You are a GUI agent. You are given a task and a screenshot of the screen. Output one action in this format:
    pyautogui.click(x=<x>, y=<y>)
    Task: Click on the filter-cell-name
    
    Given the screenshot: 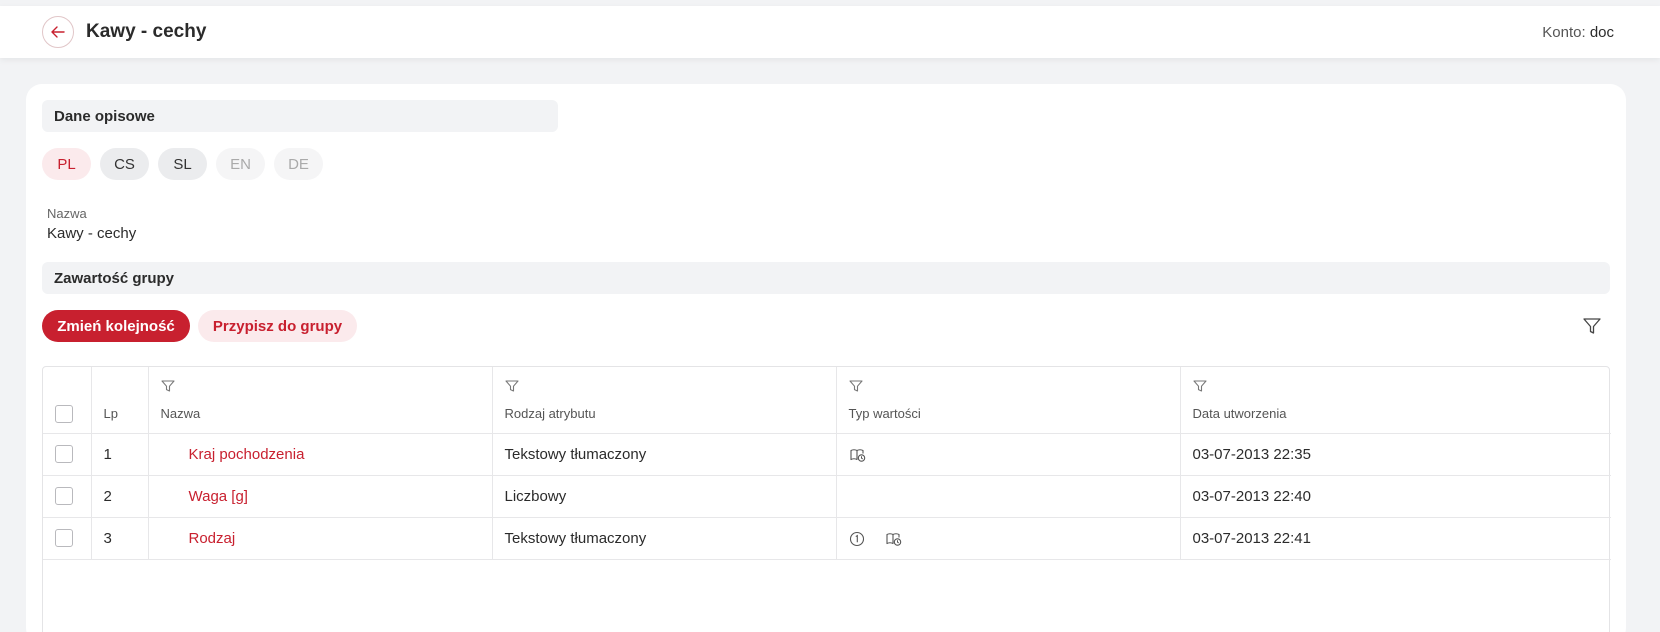 What is the action you would take?
    pyautogui.click(x=320, y=381)
    